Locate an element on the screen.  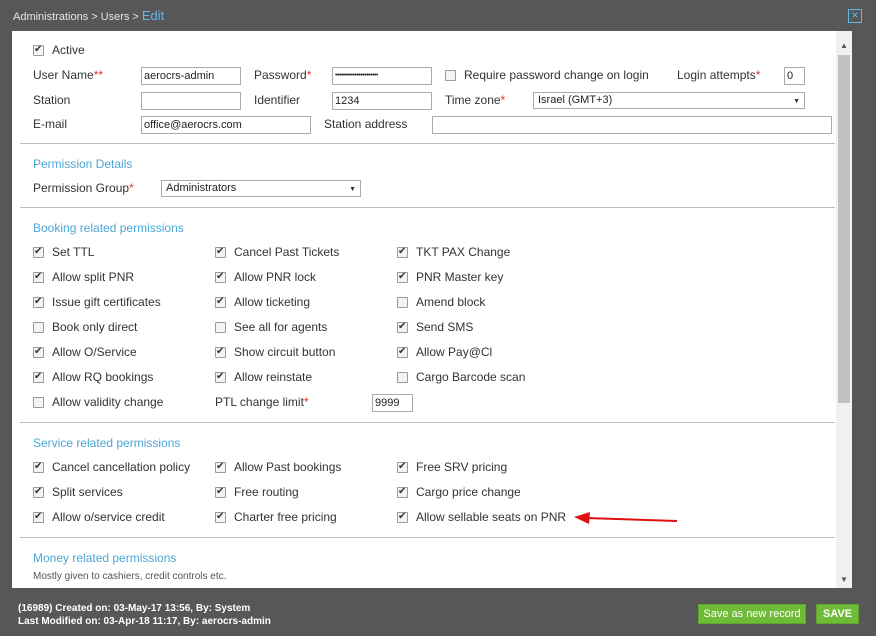
breadcrumb: Administrations > Users > Edit is located at coordinates (88, 16).